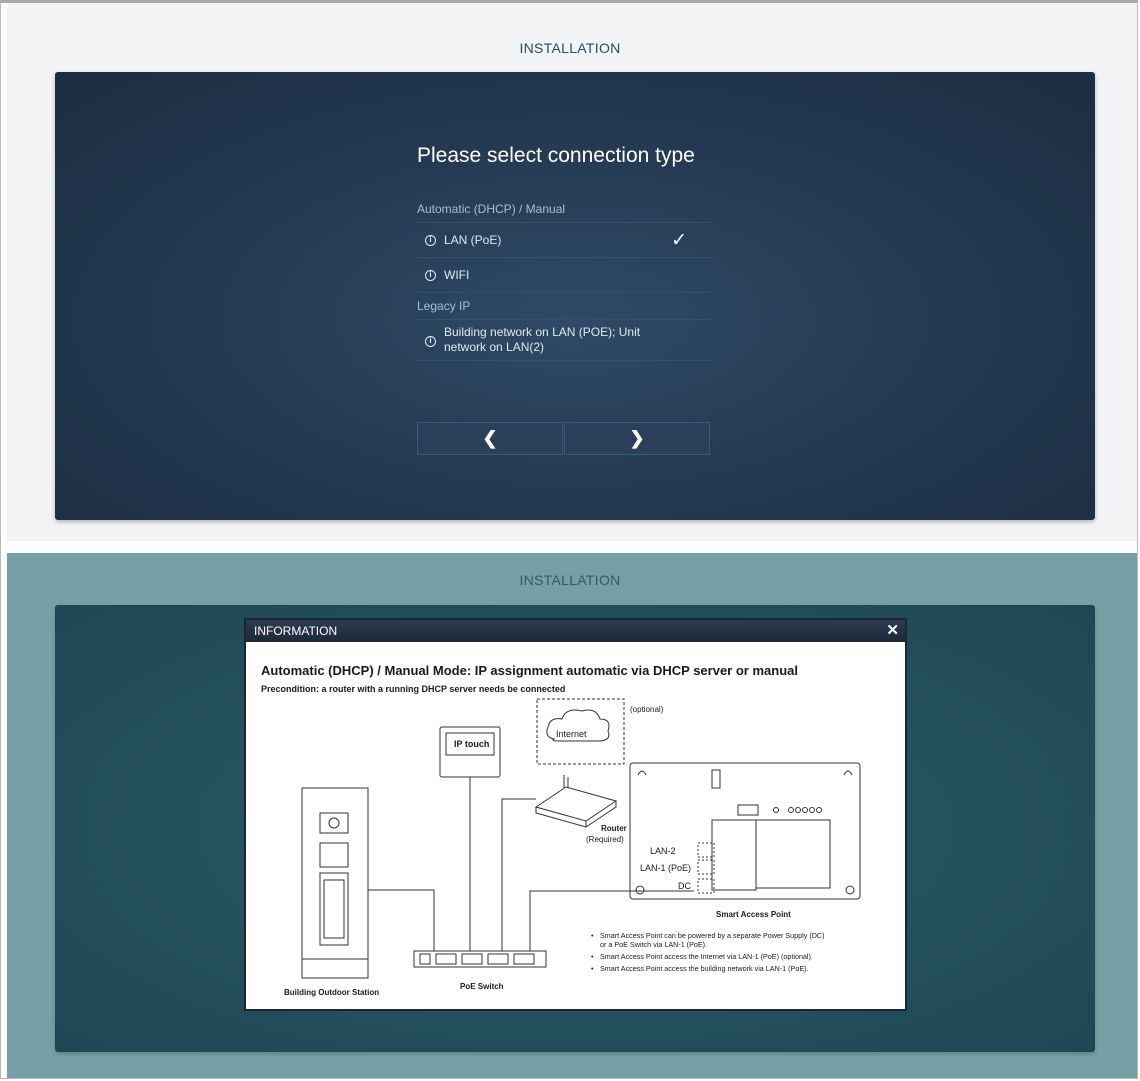 This screenshot has width=1140, height=1081. What do you see at coordinates (482, 986) in the screenshot?
I see `poe-switch-label: PoE Switch` at bounding box center [482, 986].